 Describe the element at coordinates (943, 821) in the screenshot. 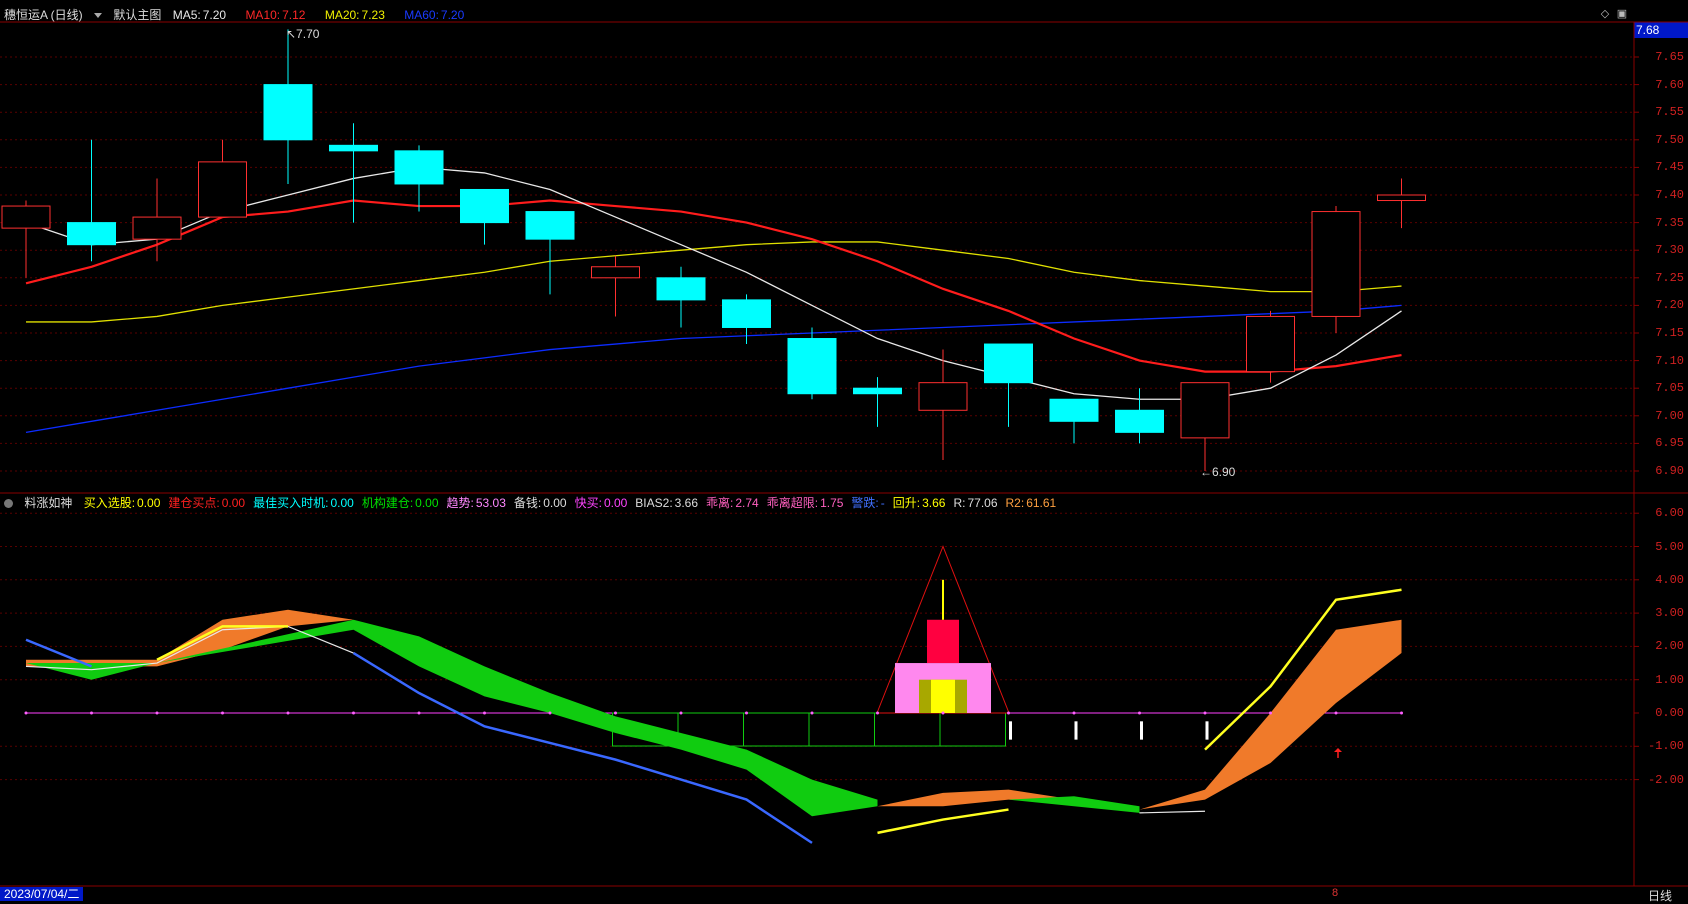

I see `osc-yellow-line` at that location.